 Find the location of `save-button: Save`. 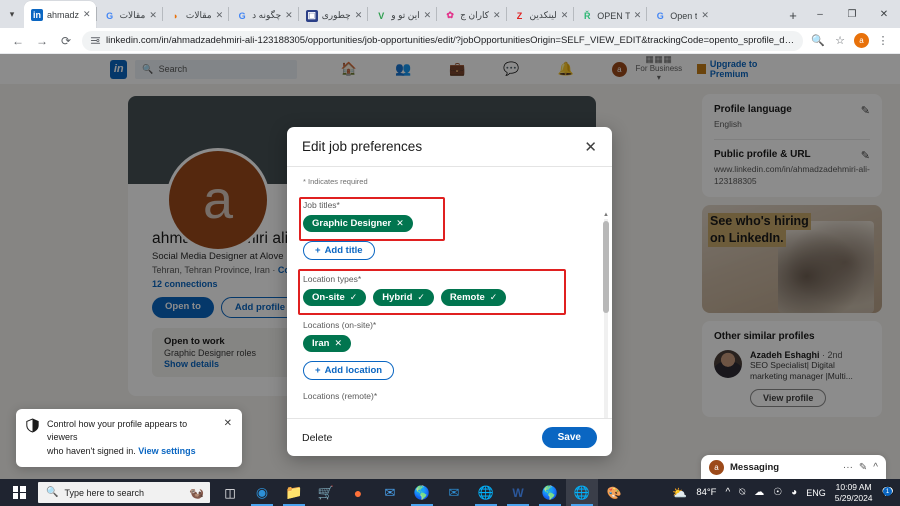

save-button: Save is located at coordinates (569, 437).